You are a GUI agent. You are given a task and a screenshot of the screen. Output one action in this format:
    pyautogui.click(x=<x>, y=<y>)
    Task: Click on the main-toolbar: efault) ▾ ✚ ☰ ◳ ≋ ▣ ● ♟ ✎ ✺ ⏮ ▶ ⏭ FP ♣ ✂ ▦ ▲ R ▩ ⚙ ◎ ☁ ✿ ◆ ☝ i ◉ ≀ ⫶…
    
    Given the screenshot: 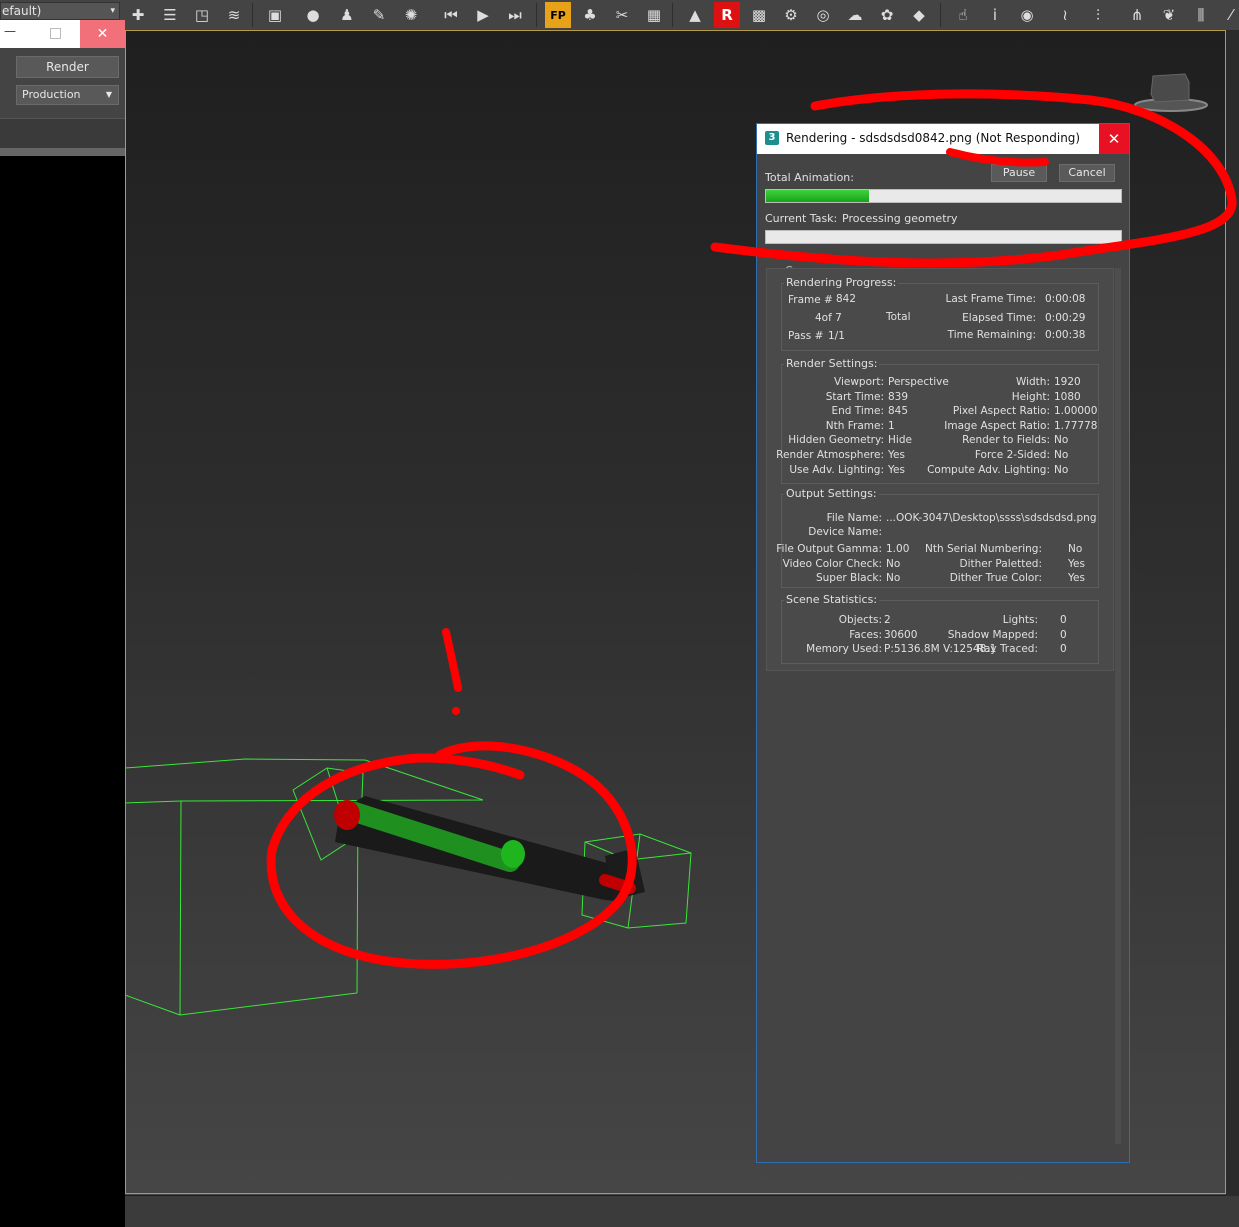 What is the action you would take?
    pyautogui.click(x=619, y=15)
    